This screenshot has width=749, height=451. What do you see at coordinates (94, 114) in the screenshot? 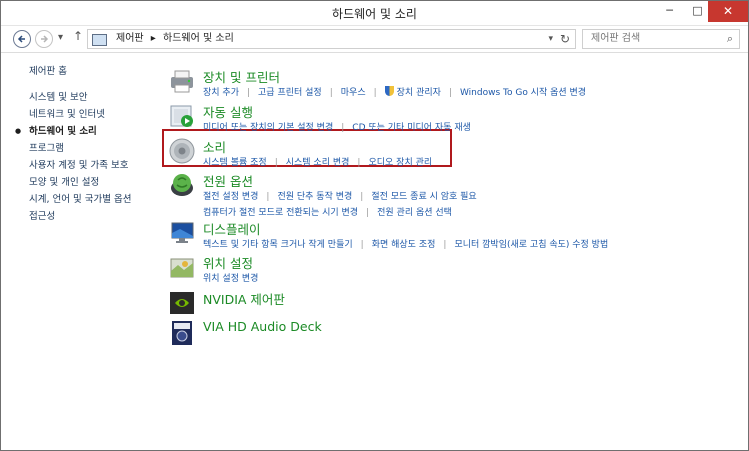
I see `sidebar-item-network: 네트워크 및 인터넷` at bounding box center [94, 114].